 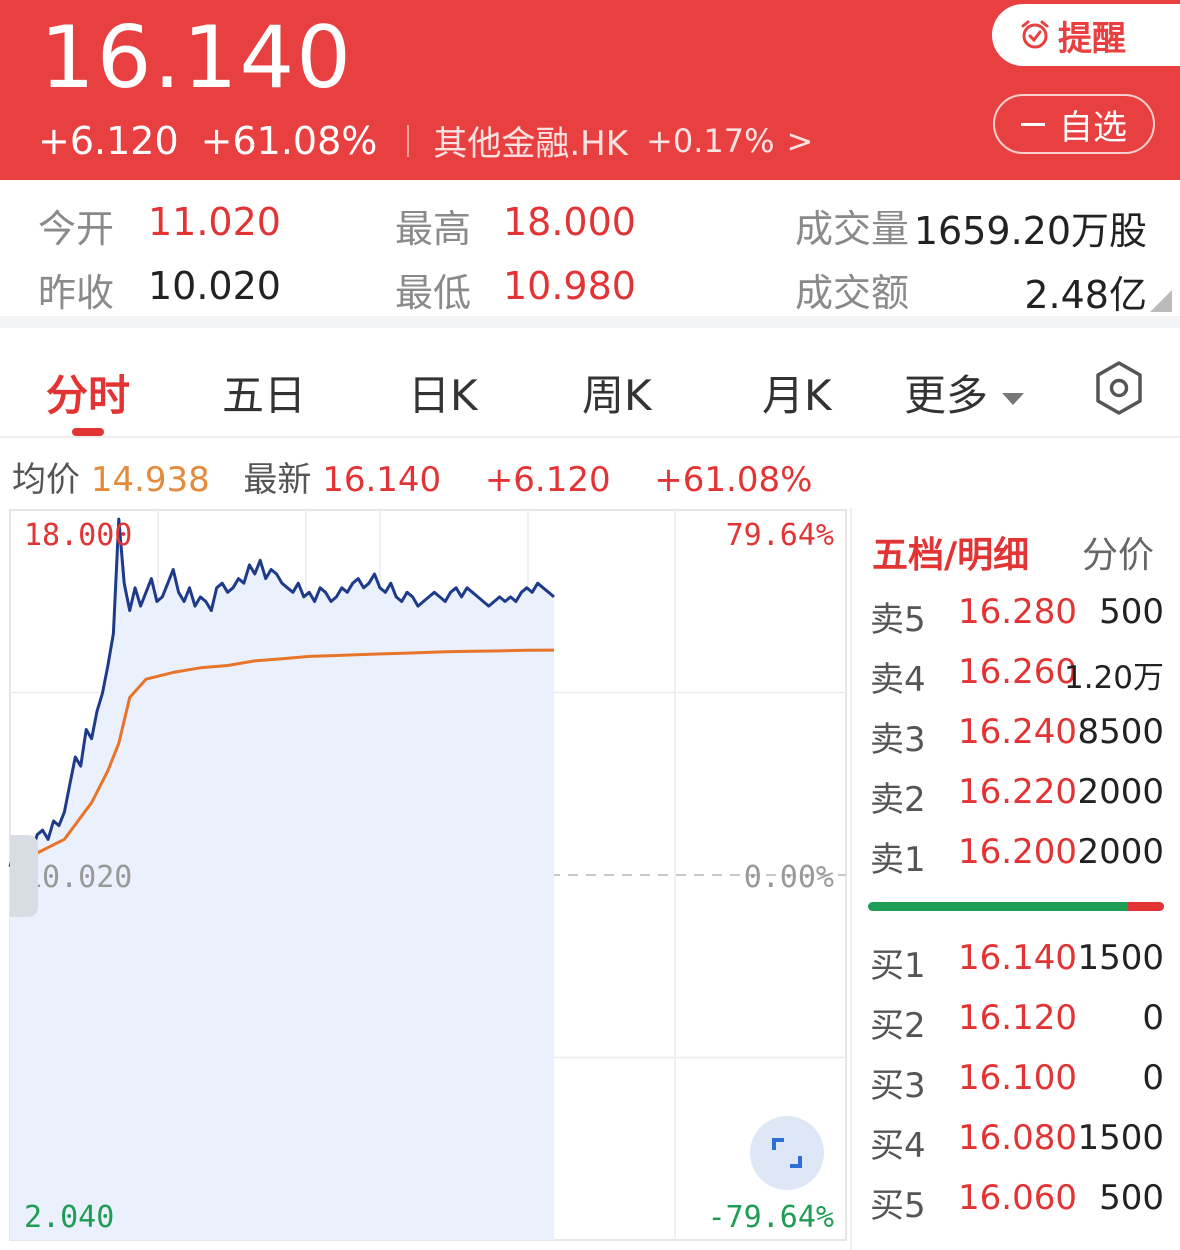 What do you see at coordinates (950, 555) in the screenshot?
I see `tab-level2-detail: 五档/明细` at bounding box center [950, 555].